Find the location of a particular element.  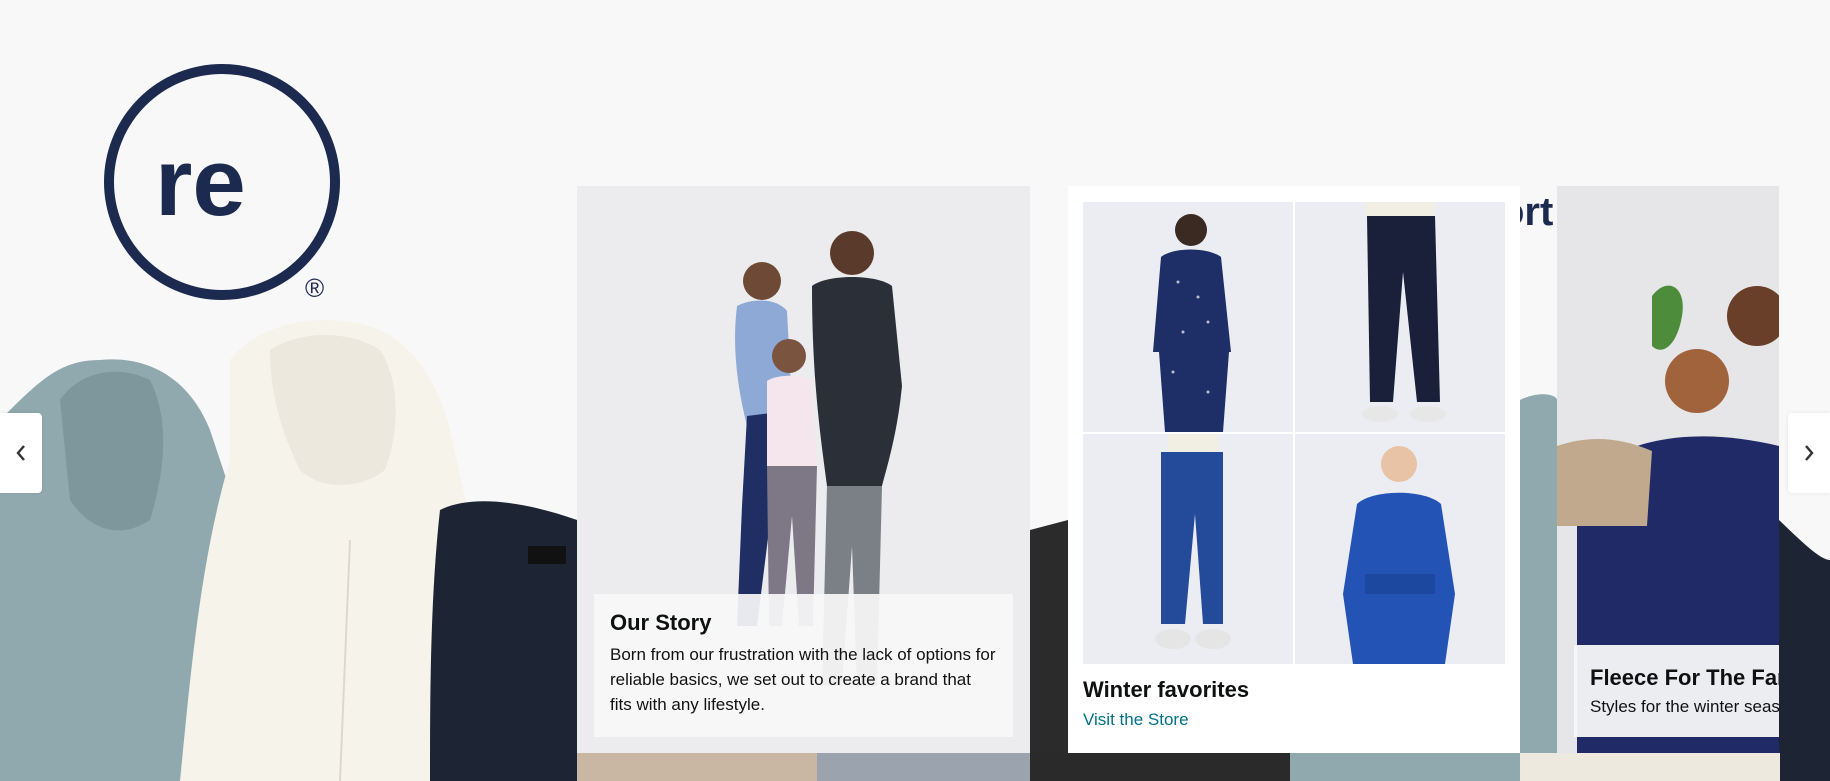

pajama-set-image is located at coordinates (1192, 323).